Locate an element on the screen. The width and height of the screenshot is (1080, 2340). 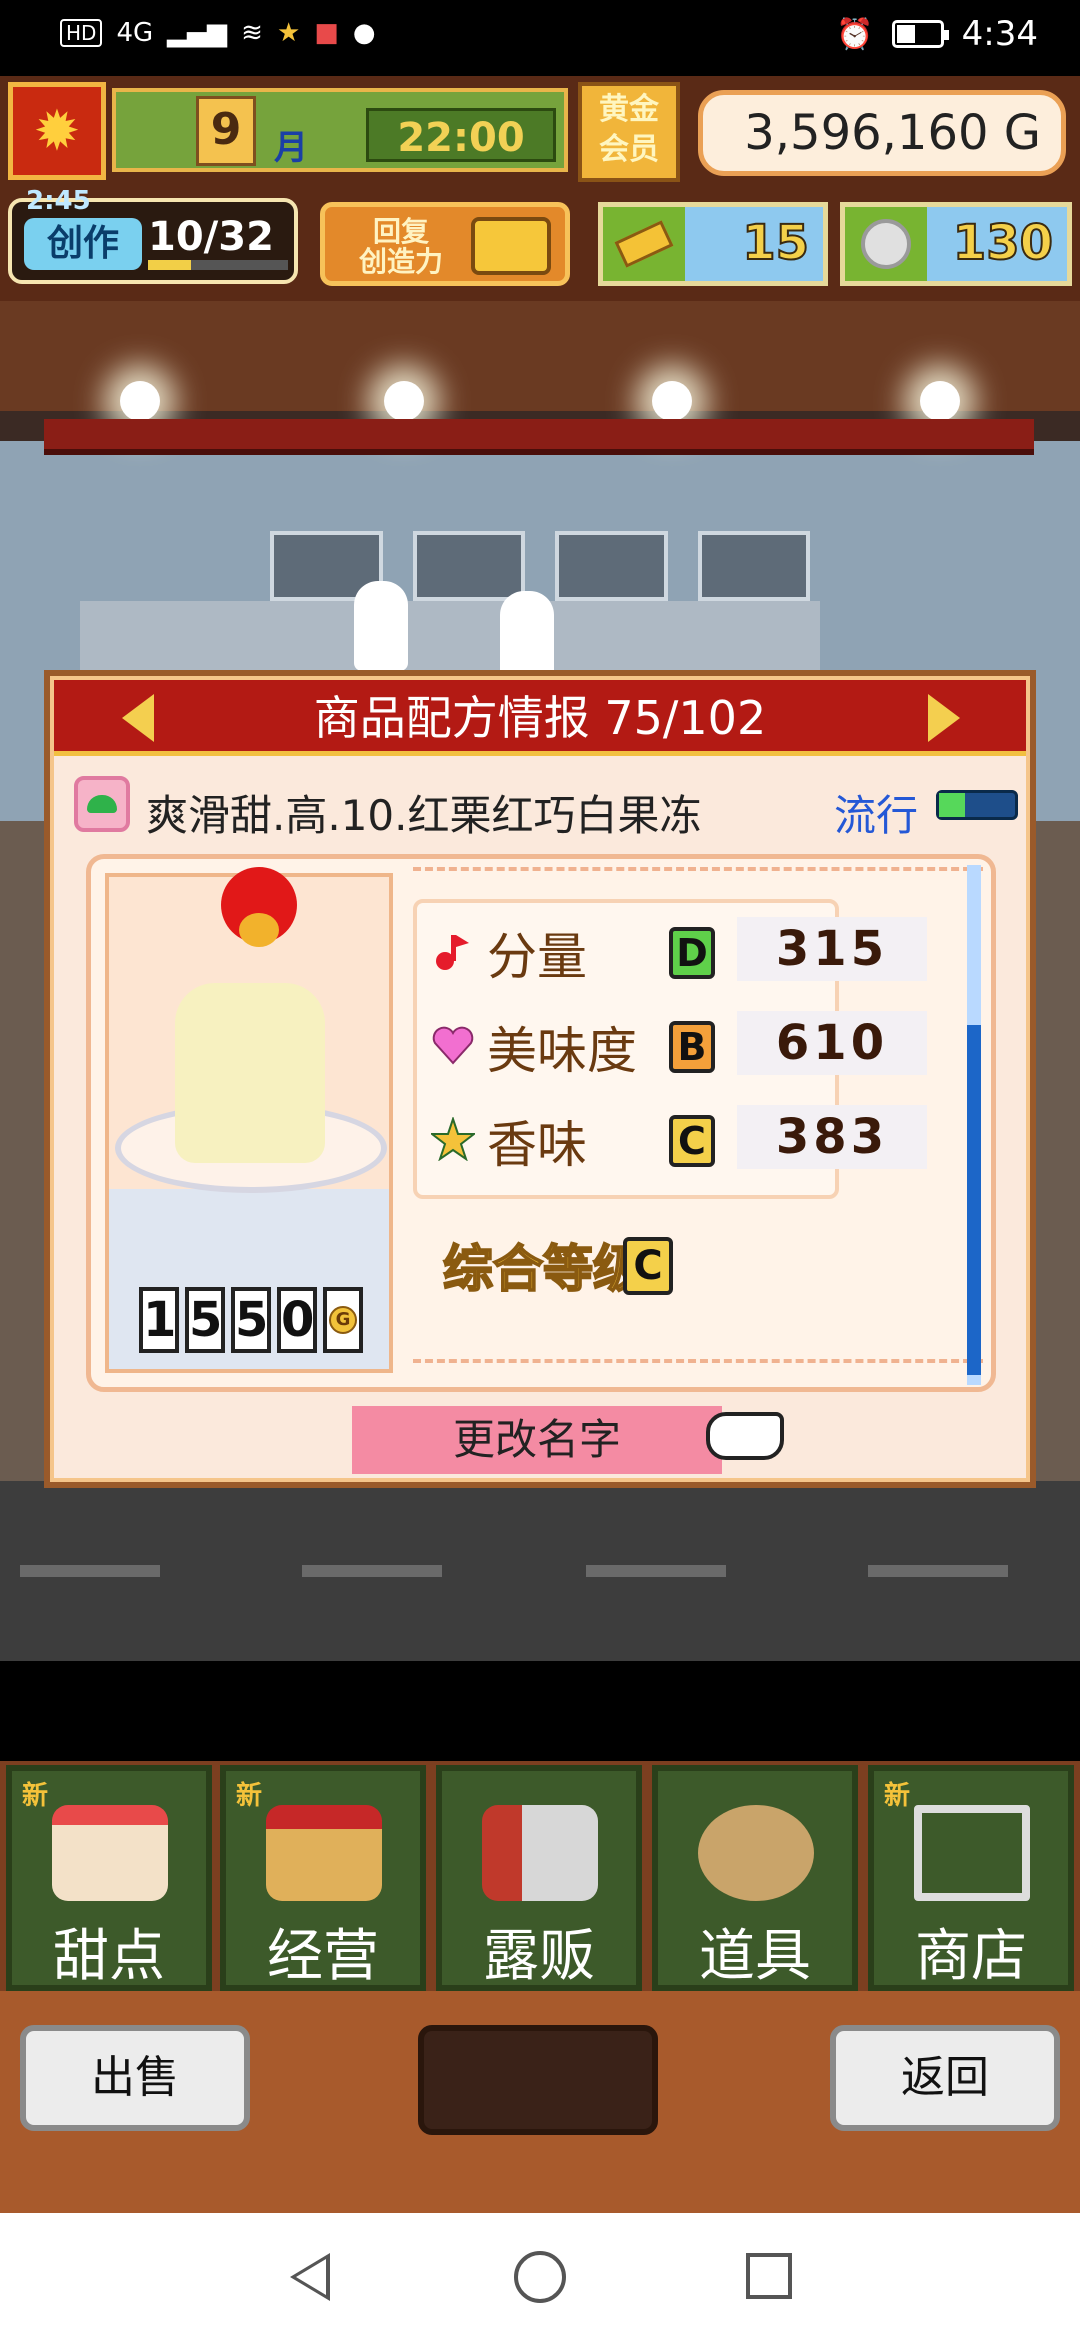
music-note-icon is located at coordinates (452, 952).